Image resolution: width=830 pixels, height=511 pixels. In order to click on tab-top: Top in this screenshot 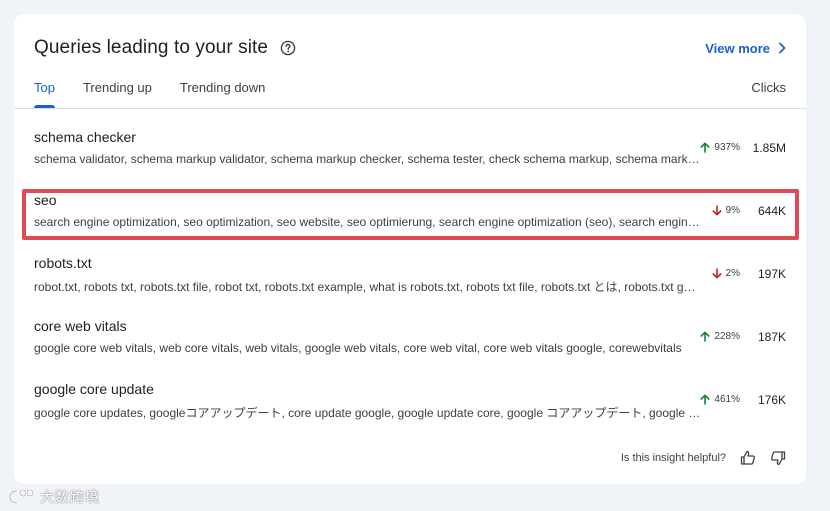, I will do `click(44, 92)`.